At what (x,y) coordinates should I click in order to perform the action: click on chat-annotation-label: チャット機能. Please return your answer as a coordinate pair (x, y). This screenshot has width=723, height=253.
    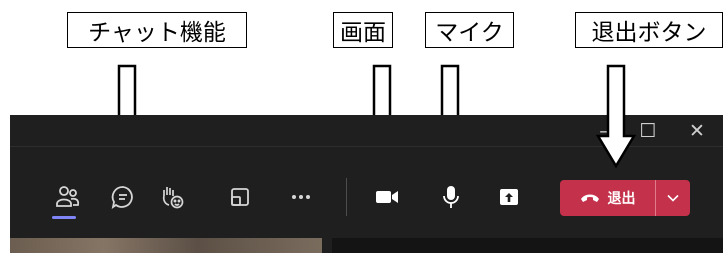
    Looking at the image, I should click on (157, 30).